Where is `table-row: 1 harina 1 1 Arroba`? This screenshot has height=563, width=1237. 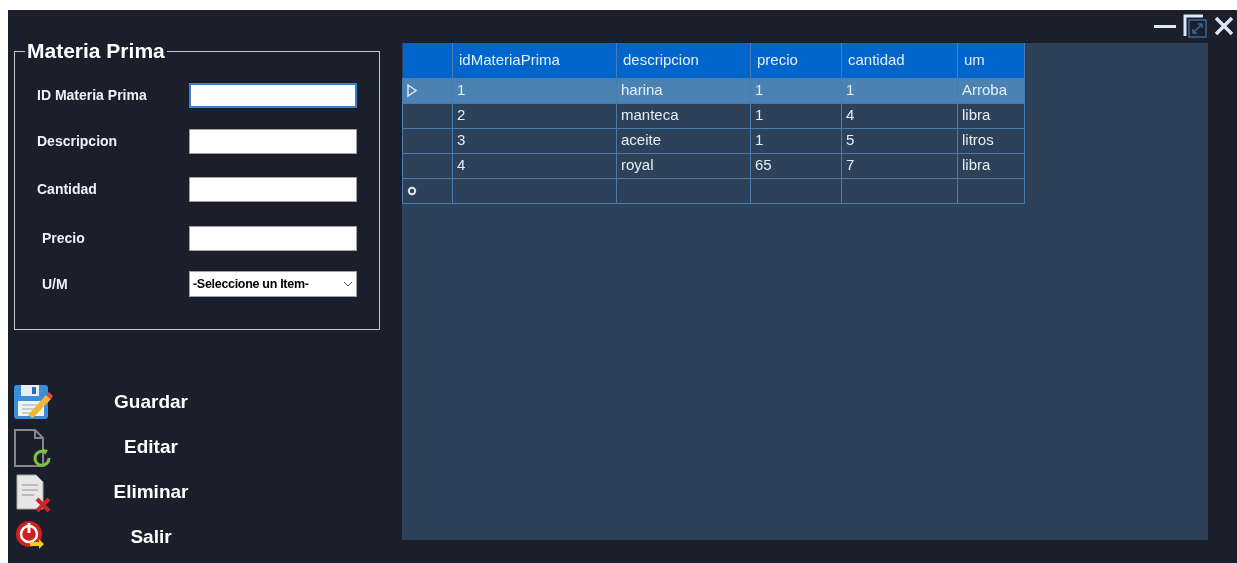
table-row: 1 harina 1 1 Arroba is located at coordinates (713, 90).